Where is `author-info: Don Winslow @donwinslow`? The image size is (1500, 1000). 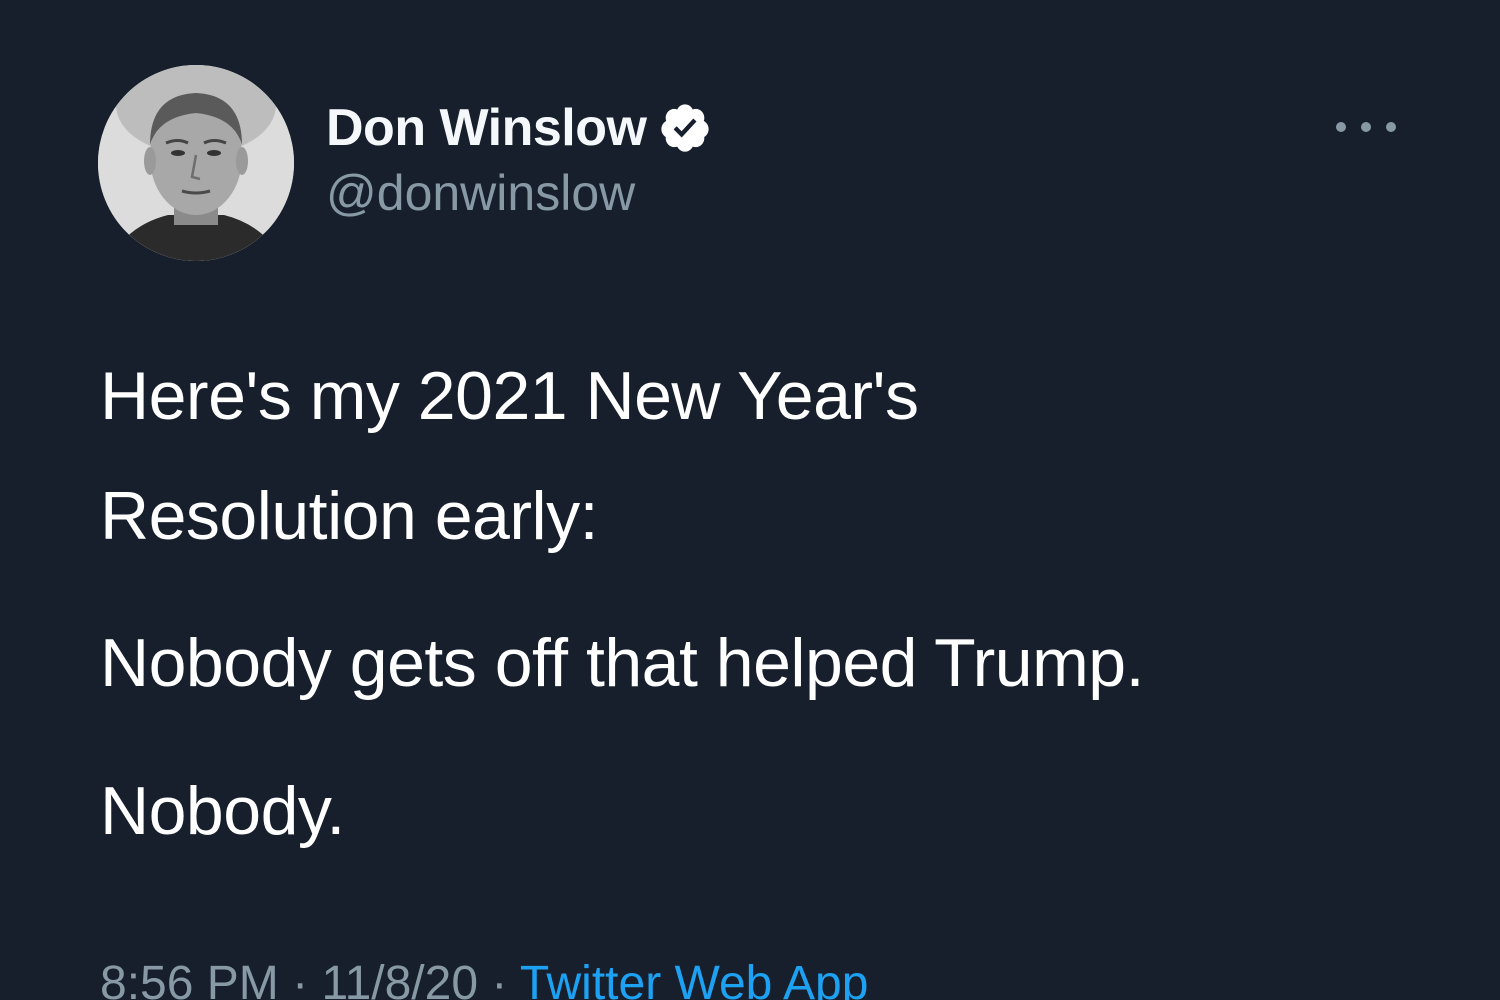
author-info: Don Winslow @donwinslow is located at coordinates (519, 159).